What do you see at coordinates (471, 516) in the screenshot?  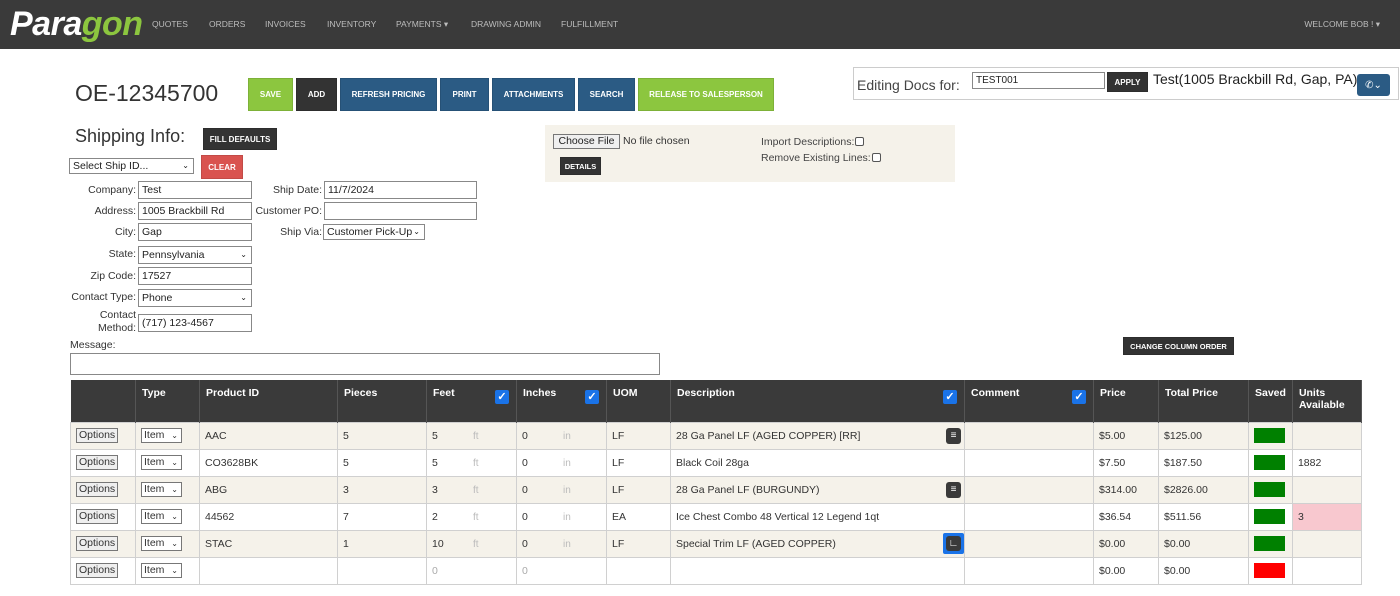 I see `feet-cell: 2 ft` at bounding box center [471, 516].